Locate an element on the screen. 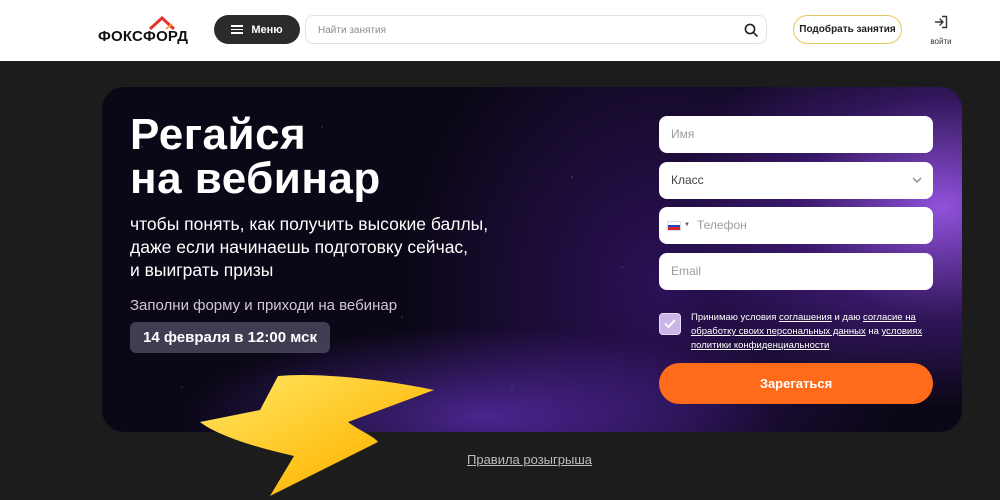 Image resolution: width=1000 pixels, height=500 pixels. consent-checkbox is located at coordinates (670, 324).